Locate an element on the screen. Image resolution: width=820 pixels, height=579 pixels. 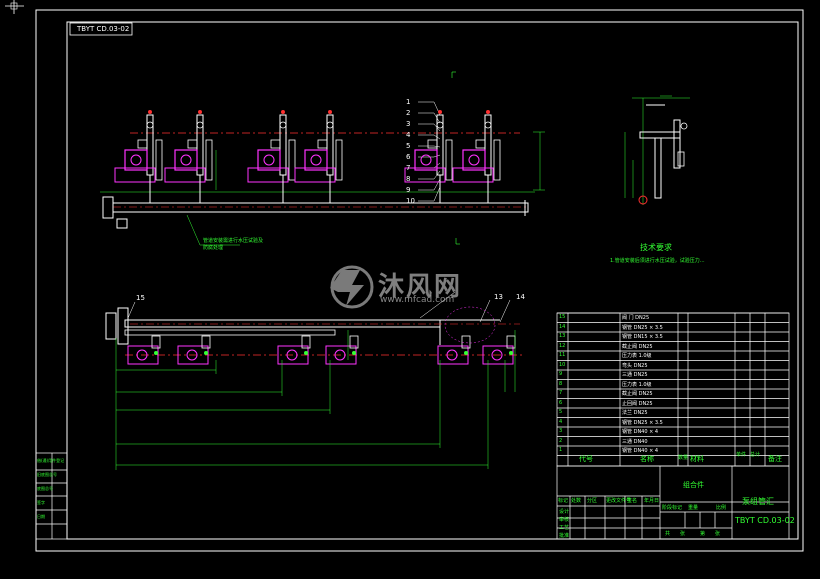
tb-label-2: 处数 is located at coordinates (576, 501).